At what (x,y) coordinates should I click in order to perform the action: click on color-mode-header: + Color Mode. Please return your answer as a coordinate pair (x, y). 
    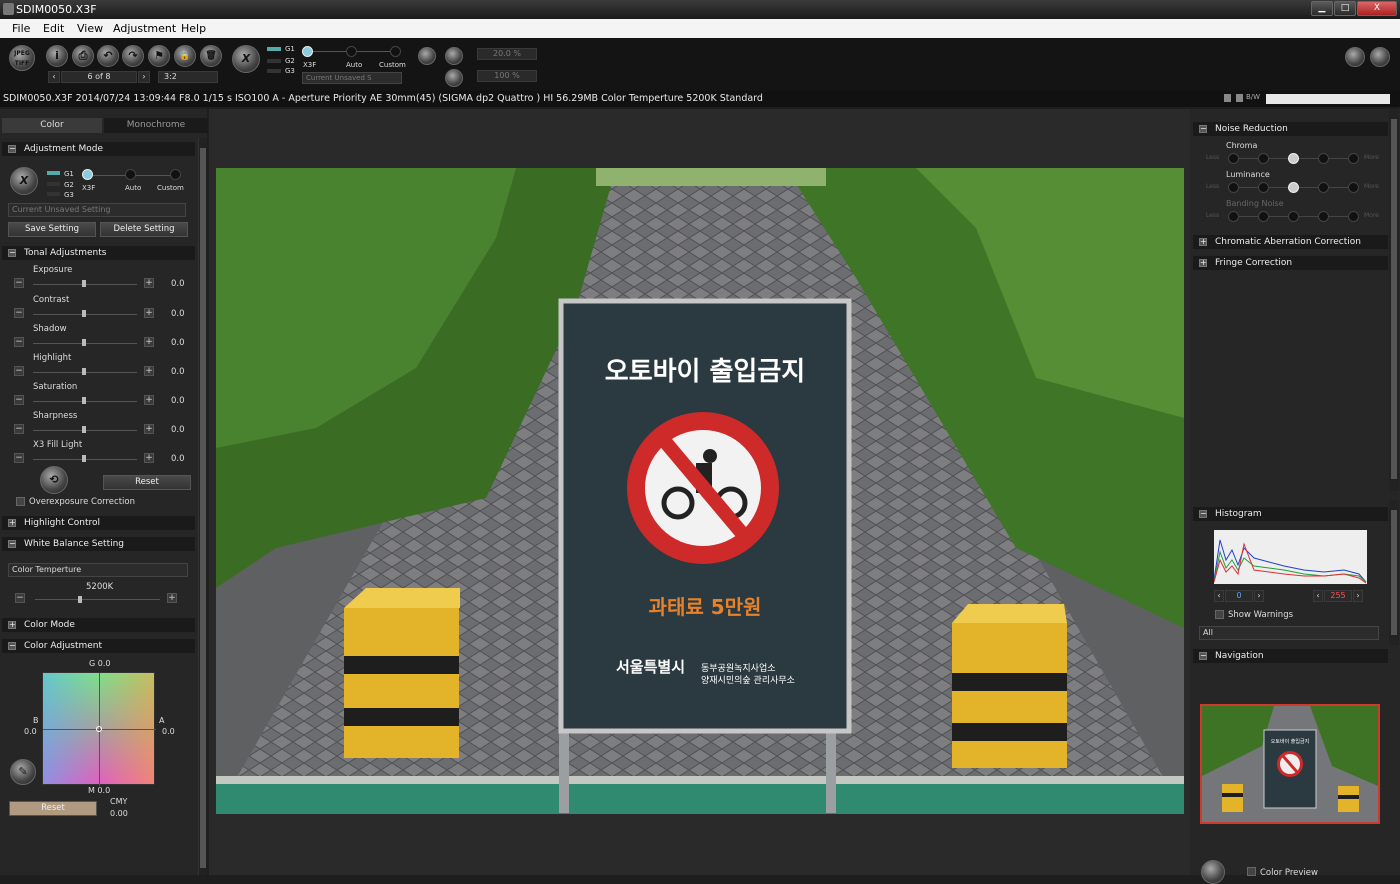
    Looking at the image, I should click on (98, 625).